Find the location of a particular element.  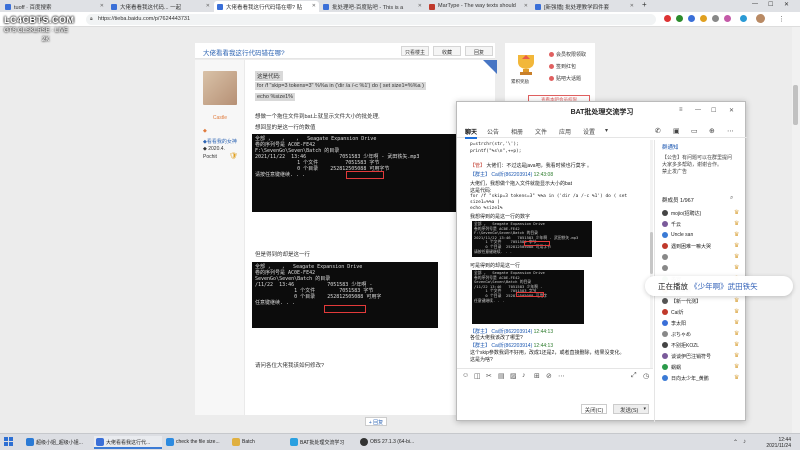

chat-menu-icon: ≡ is located at coordinates (681, 110).